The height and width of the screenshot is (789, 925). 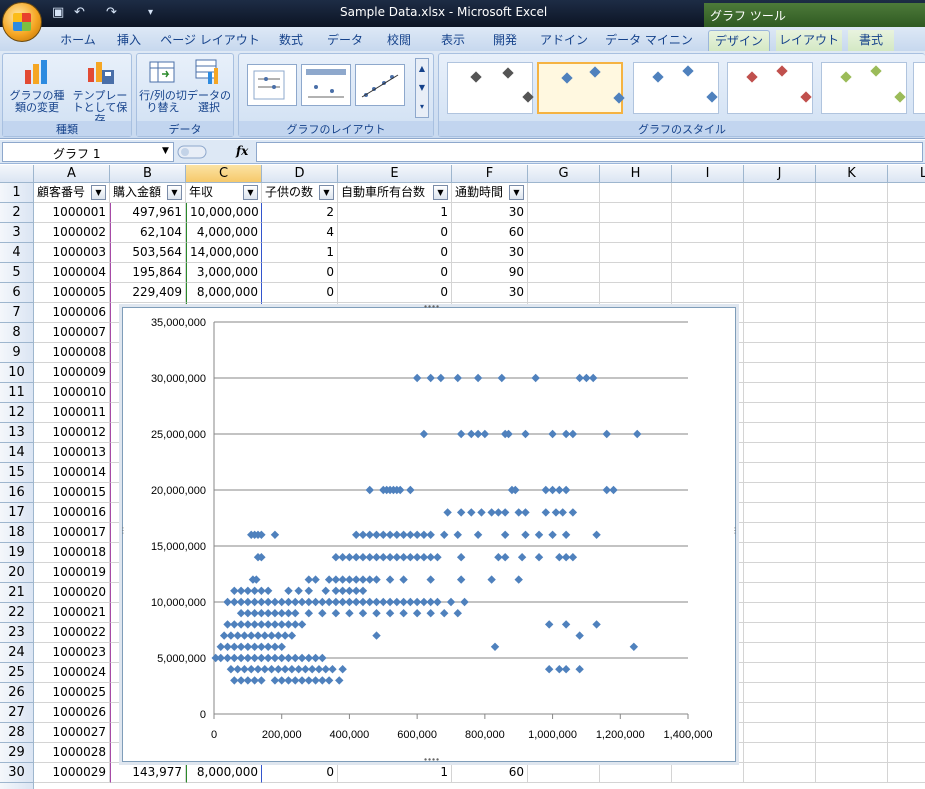 What do you see at coordinates (72, 673) in the screenshot?
I see `table-cell: 1000024` at bounding box center [72, 673].